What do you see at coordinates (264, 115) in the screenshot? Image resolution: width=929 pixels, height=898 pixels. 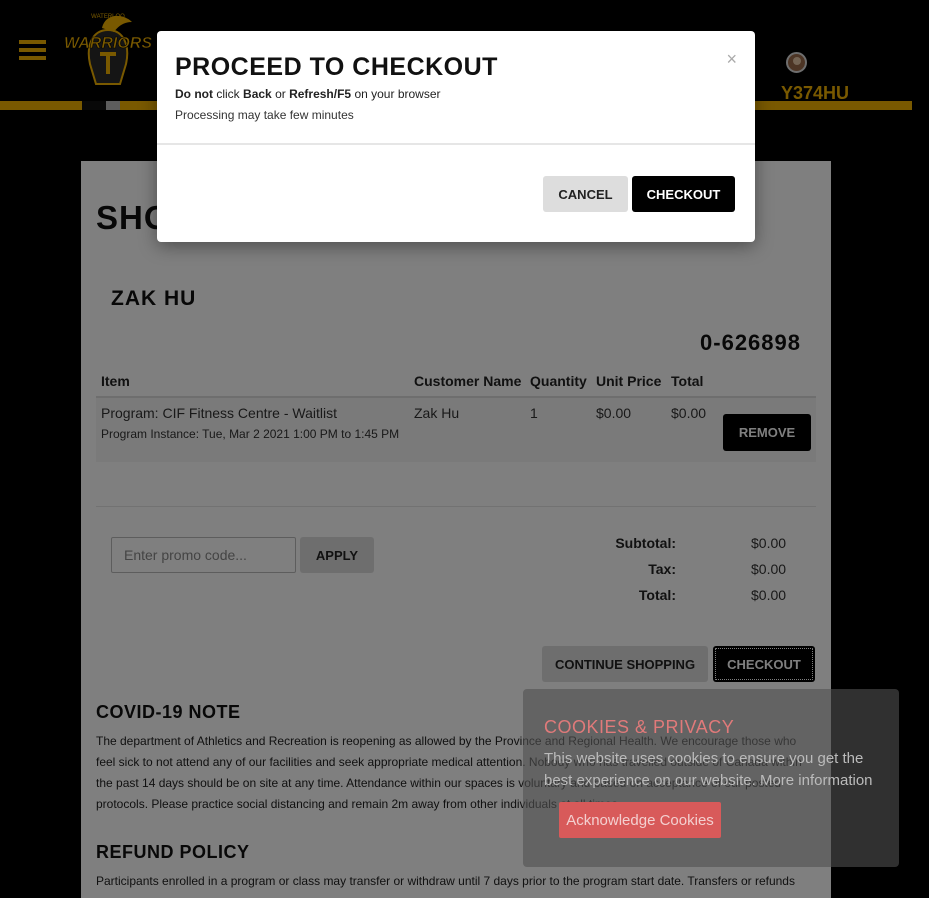 I see `modal-note: Processing may take few minutes` at bounding box center [264, 115].